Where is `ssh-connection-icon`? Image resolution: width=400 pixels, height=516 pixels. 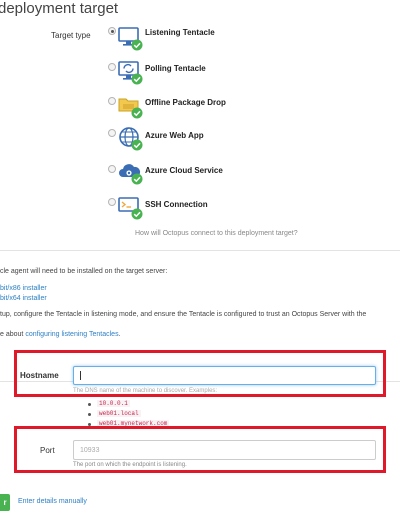
ssh-connection-icon is located at coordinates (131, 208).